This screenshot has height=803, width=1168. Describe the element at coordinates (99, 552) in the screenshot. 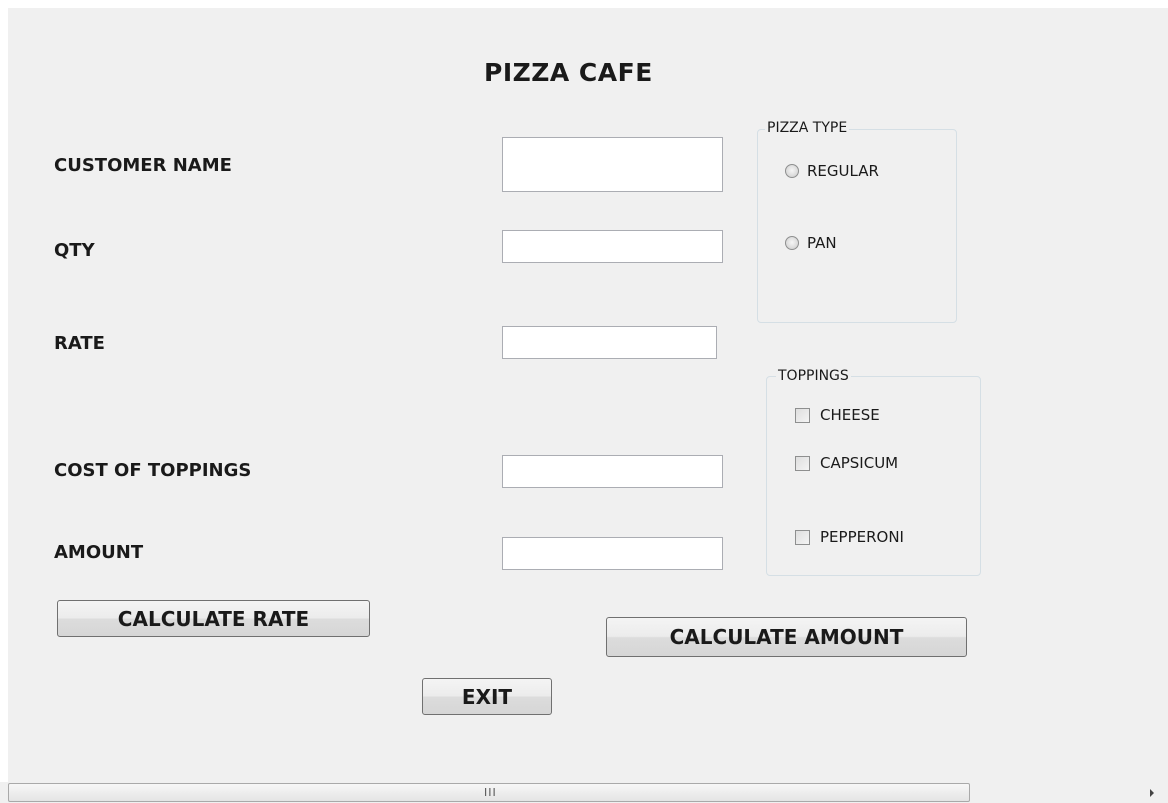

I see `amount-label: AMOUNT` at that location.